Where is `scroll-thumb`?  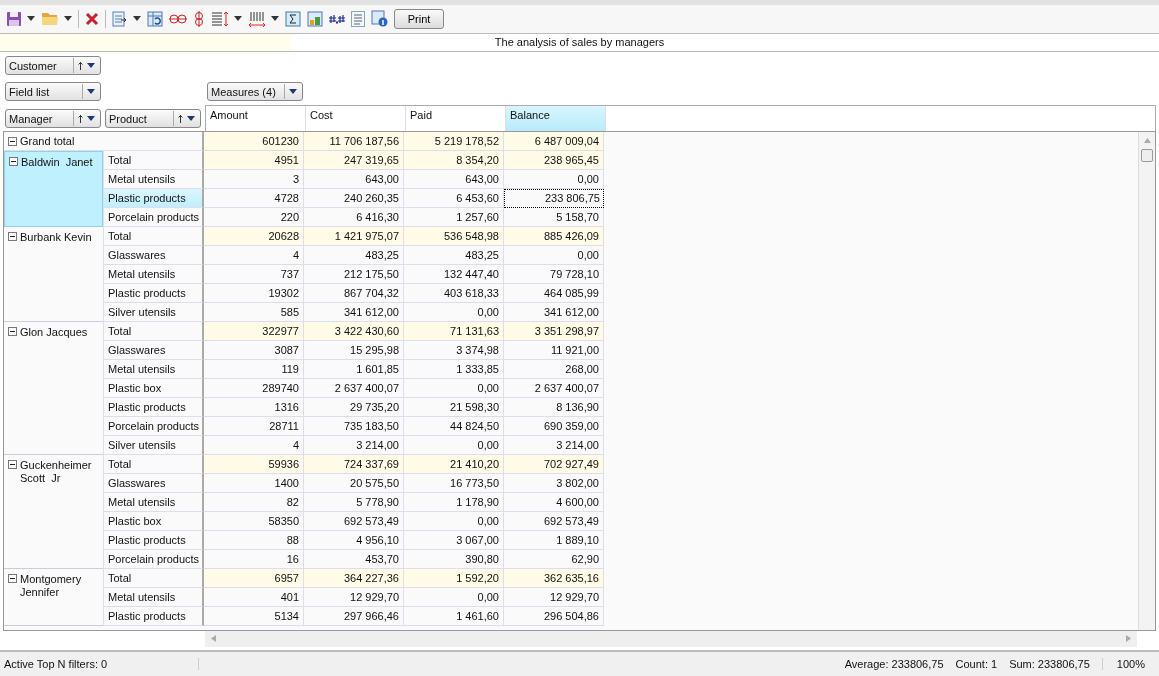
scroll-thumb is located at coordinates (1147, 156).